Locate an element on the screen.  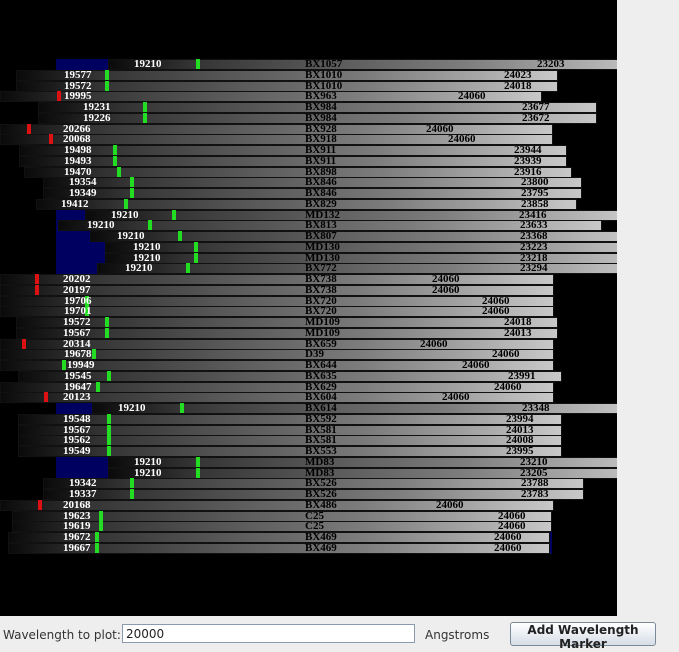
end-wavelength-label: 23203 is located at coordinates (551, 64).